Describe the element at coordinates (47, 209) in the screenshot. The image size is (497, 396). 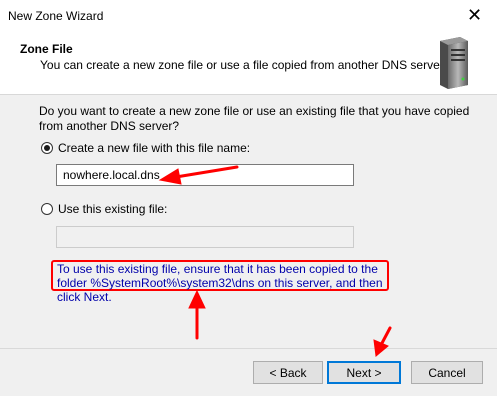
I see `use-existing-radio` at that location.